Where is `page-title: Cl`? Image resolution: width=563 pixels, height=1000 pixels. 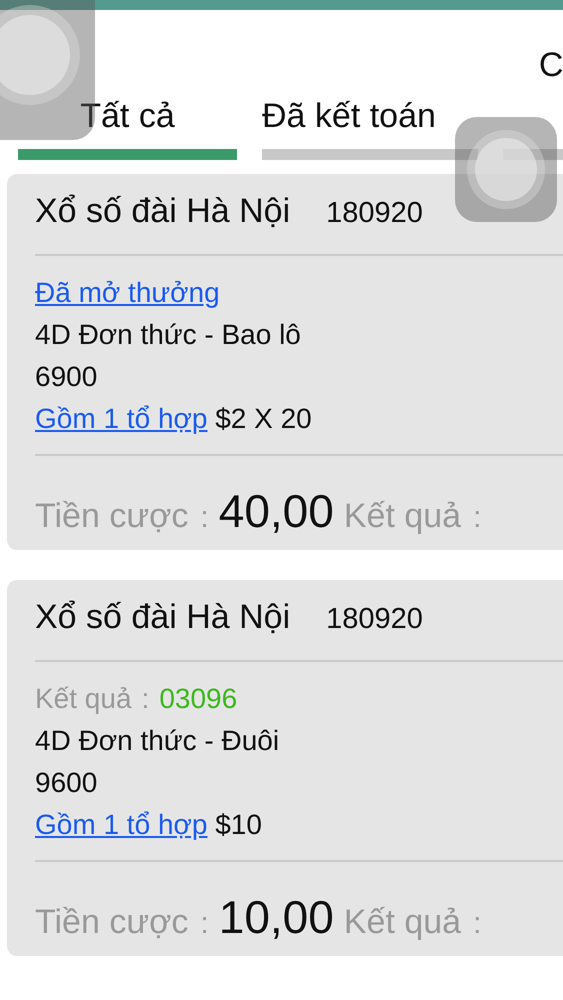
page-title: Cl is located at coordinates (550, 65).